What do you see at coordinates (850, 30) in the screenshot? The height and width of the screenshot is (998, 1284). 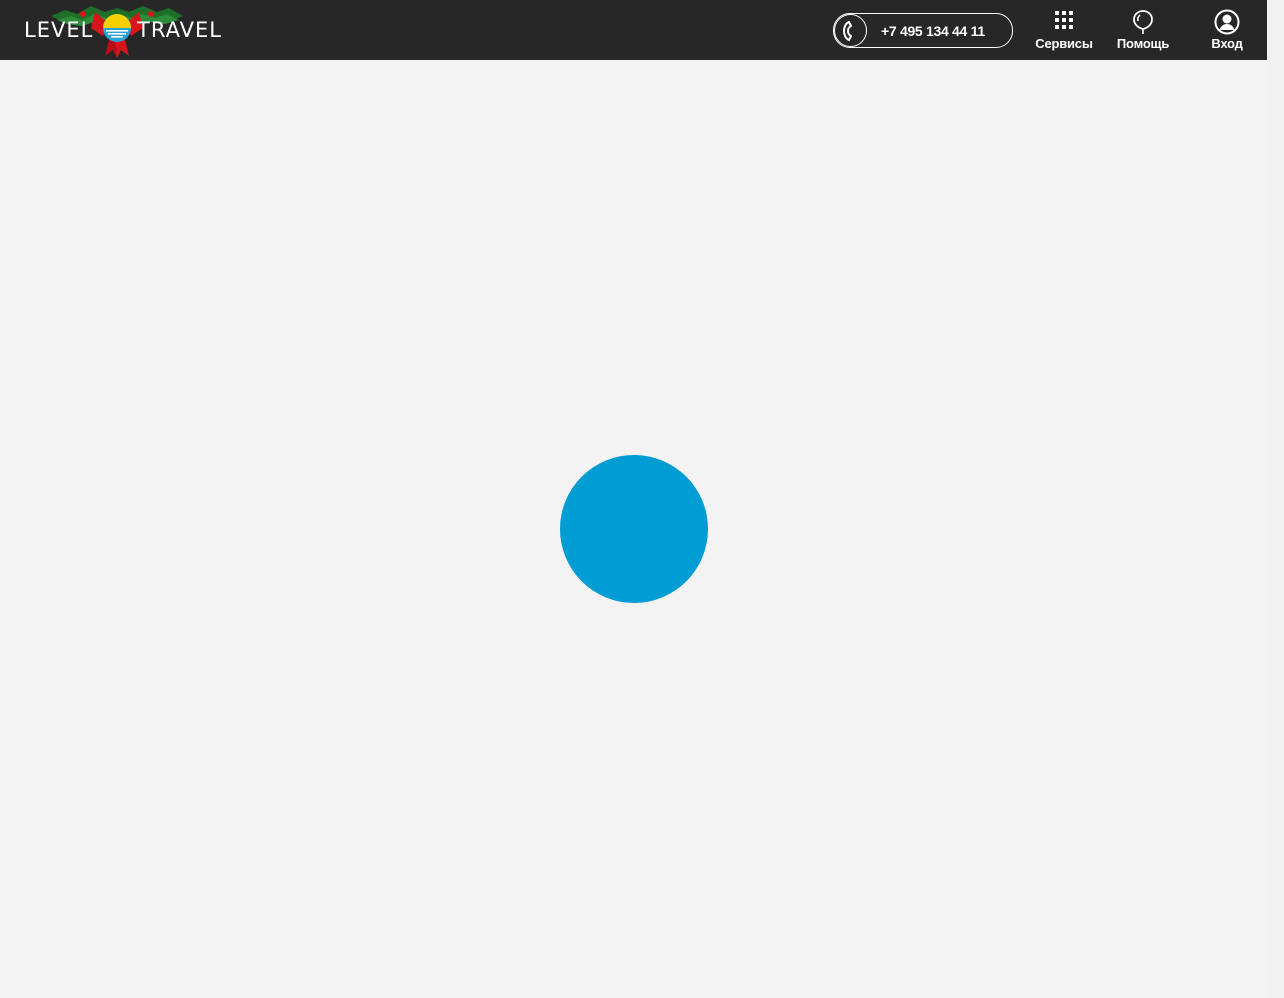 I see `phone-icon` at bounding box center [850, 30].